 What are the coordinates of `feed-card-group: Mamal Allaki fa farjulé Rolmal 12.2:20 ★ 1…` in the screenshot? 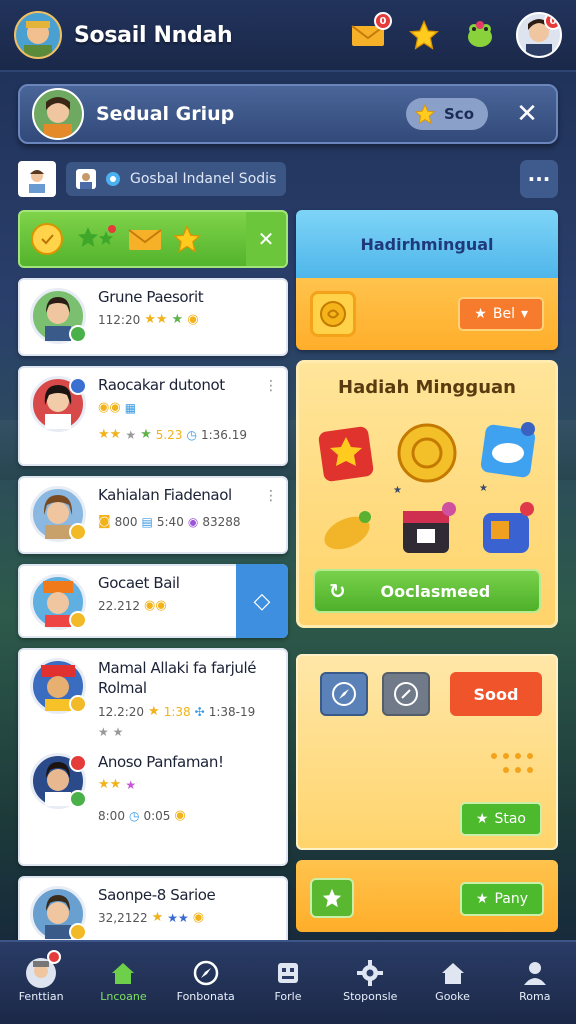 It's located at (153, 757).